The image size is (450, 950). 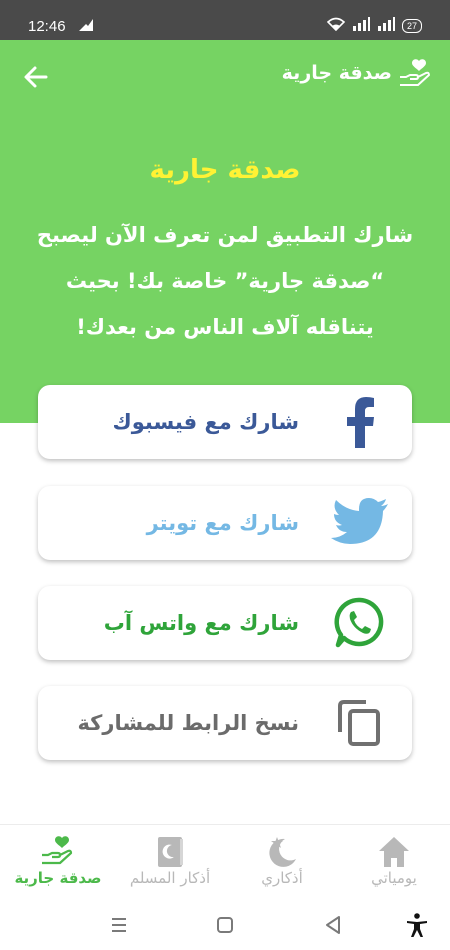 I want to click on square-icon, so click(x=225, y=925).